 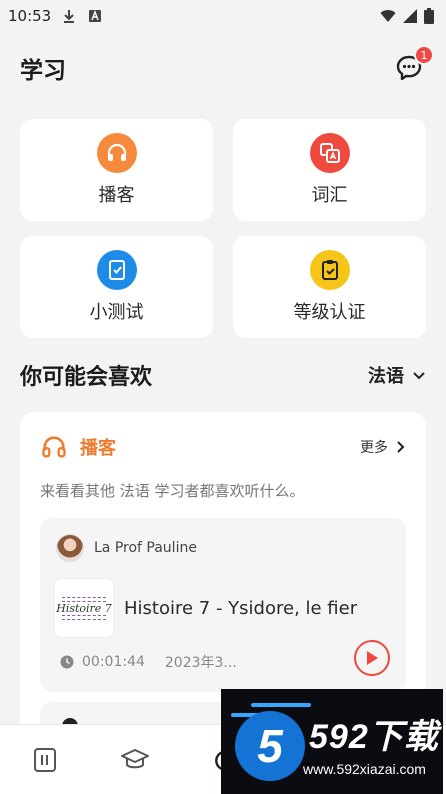 I want to click on tile-podcast: 播客, so click(x=116, y=170).